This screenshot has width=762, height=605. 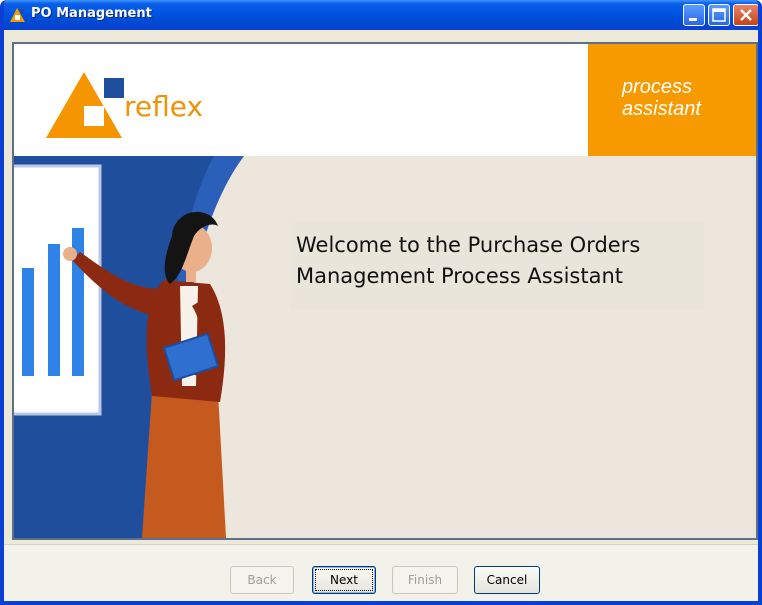 I want to click on maximize-icon, so click(x=719, y=15).